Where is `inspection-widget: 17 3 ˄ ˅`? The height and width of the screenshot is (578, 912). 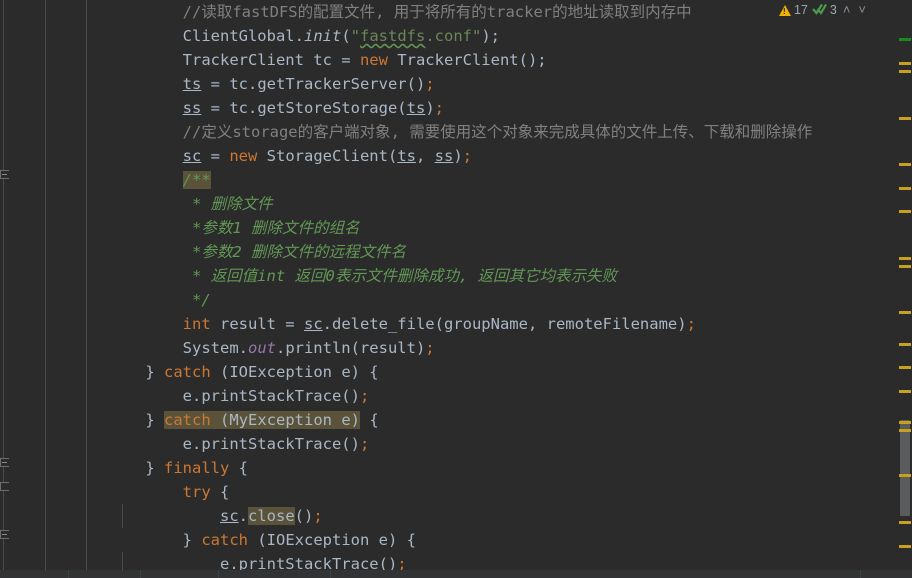 inspection-widget: 17 3 ˄ ˅ is located at coordinates (823, 10).